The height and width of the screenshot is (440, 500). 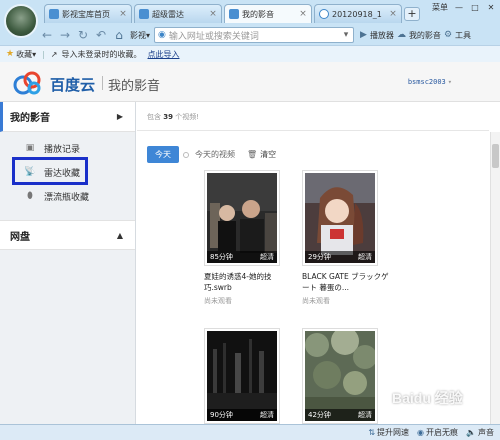 I want to click on cloud-icon: ☁, so click(x=401, y=35).